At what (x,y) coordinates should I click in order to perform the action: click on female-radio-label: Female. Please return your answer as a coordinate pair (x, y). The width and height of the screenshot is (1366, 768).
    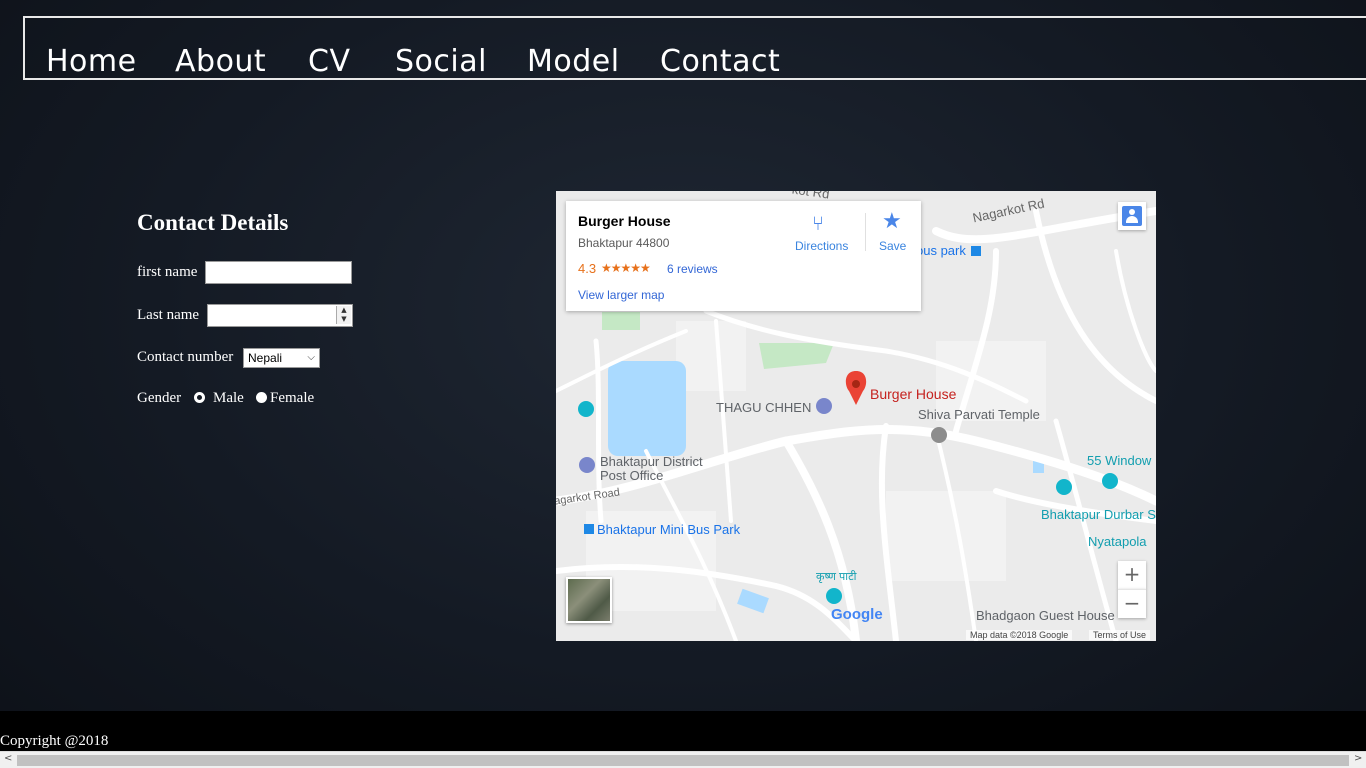
    Looking at the image, I should click on (292, 398).